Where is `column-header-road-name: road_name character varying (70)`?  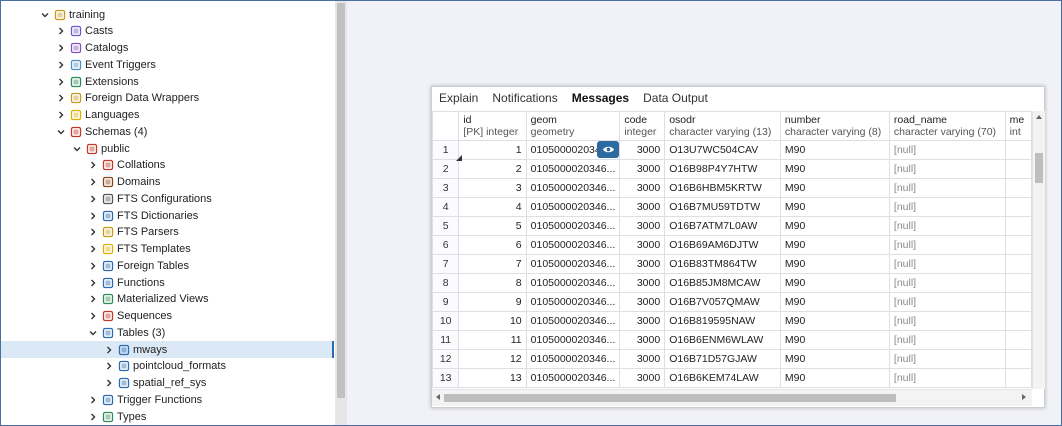
column-header-road-name: road_name character varying (70) is located at coordinates (947, 126).